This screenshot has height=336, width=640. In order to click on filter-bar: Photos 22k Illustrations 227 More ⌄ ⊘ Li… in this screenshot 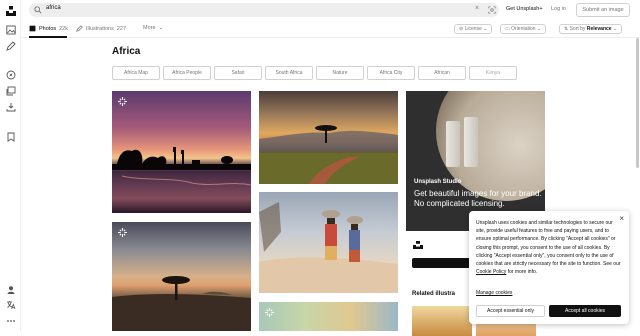, I will do `click(330, 29)`.